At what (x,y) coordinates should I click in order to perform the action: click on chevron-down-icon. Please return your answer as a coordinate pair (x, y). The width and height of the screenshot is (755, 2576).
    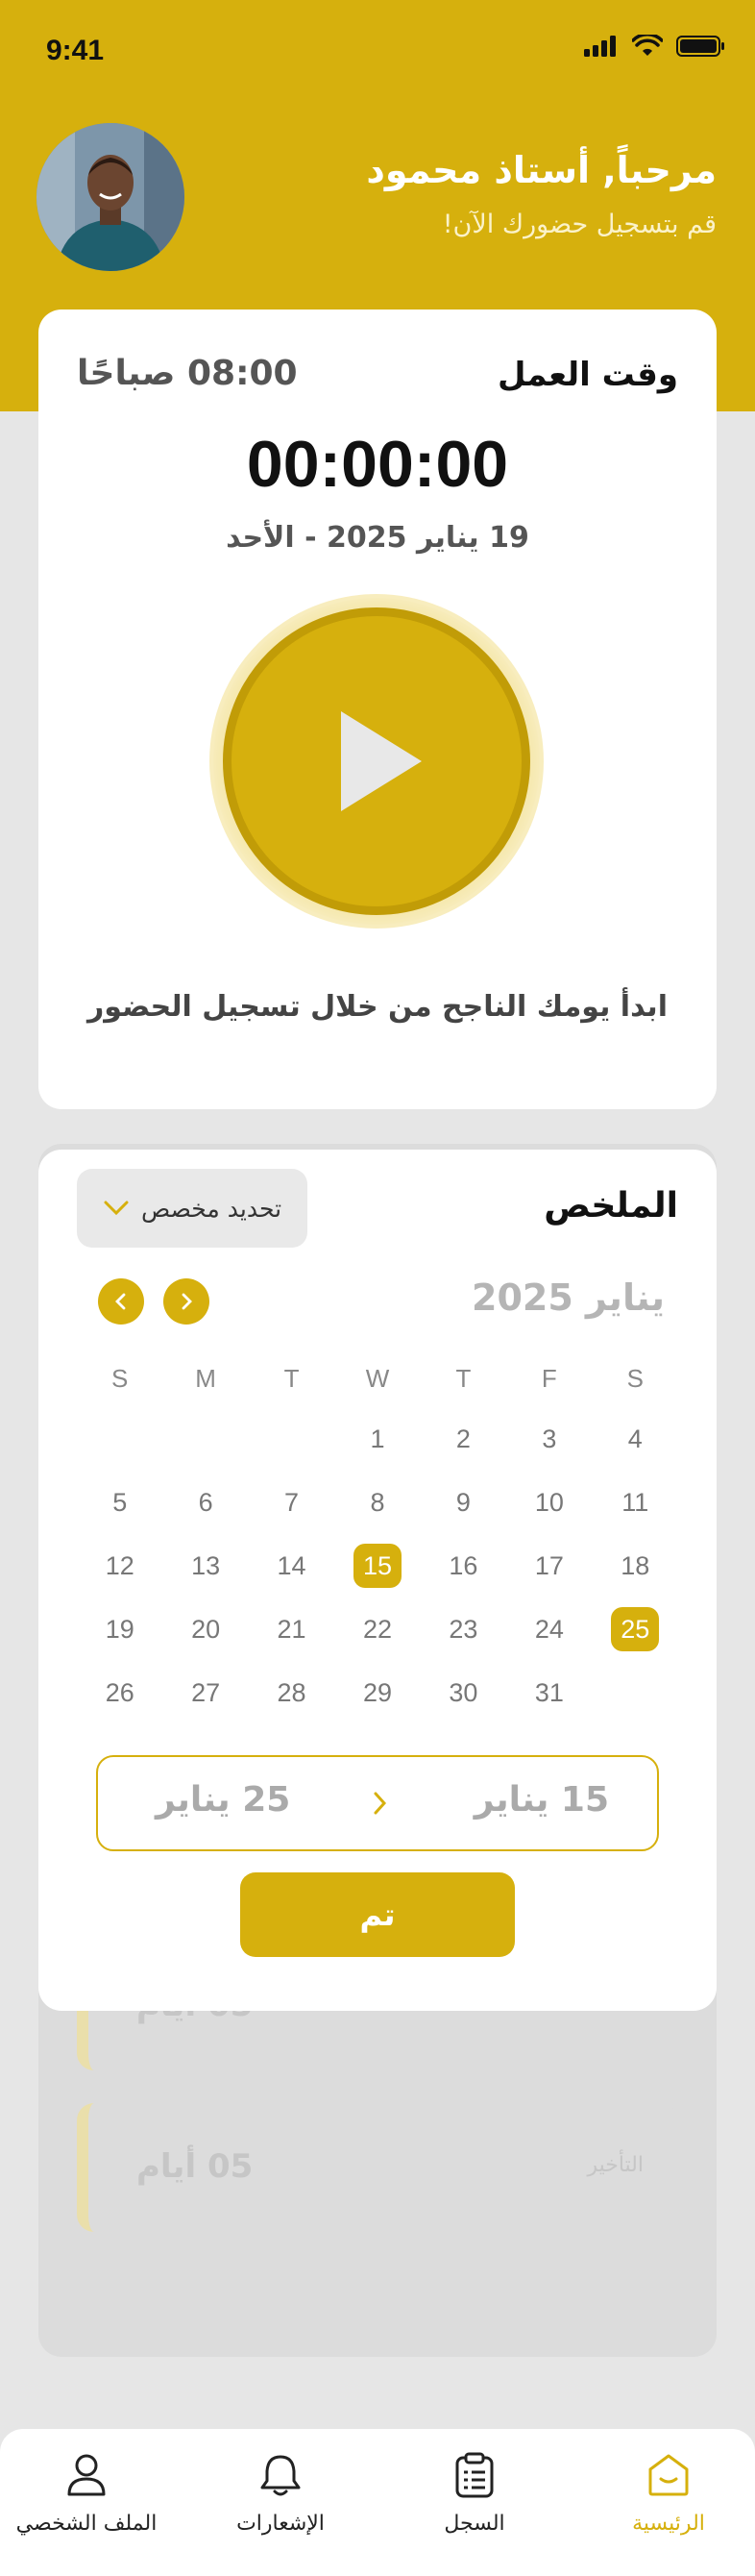
    Looking at the image, I should click on (116, 1209).